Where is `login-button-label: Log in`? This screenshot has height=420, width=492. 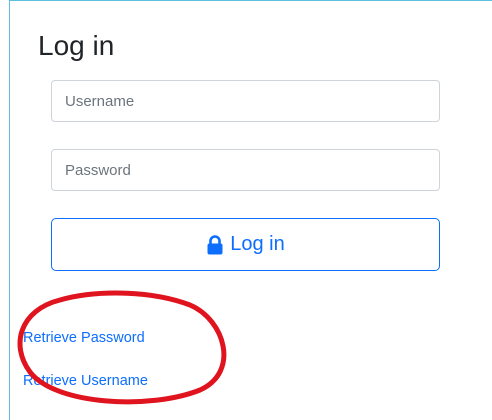 login-button-label: Log in is located at coordinates (257, 244).